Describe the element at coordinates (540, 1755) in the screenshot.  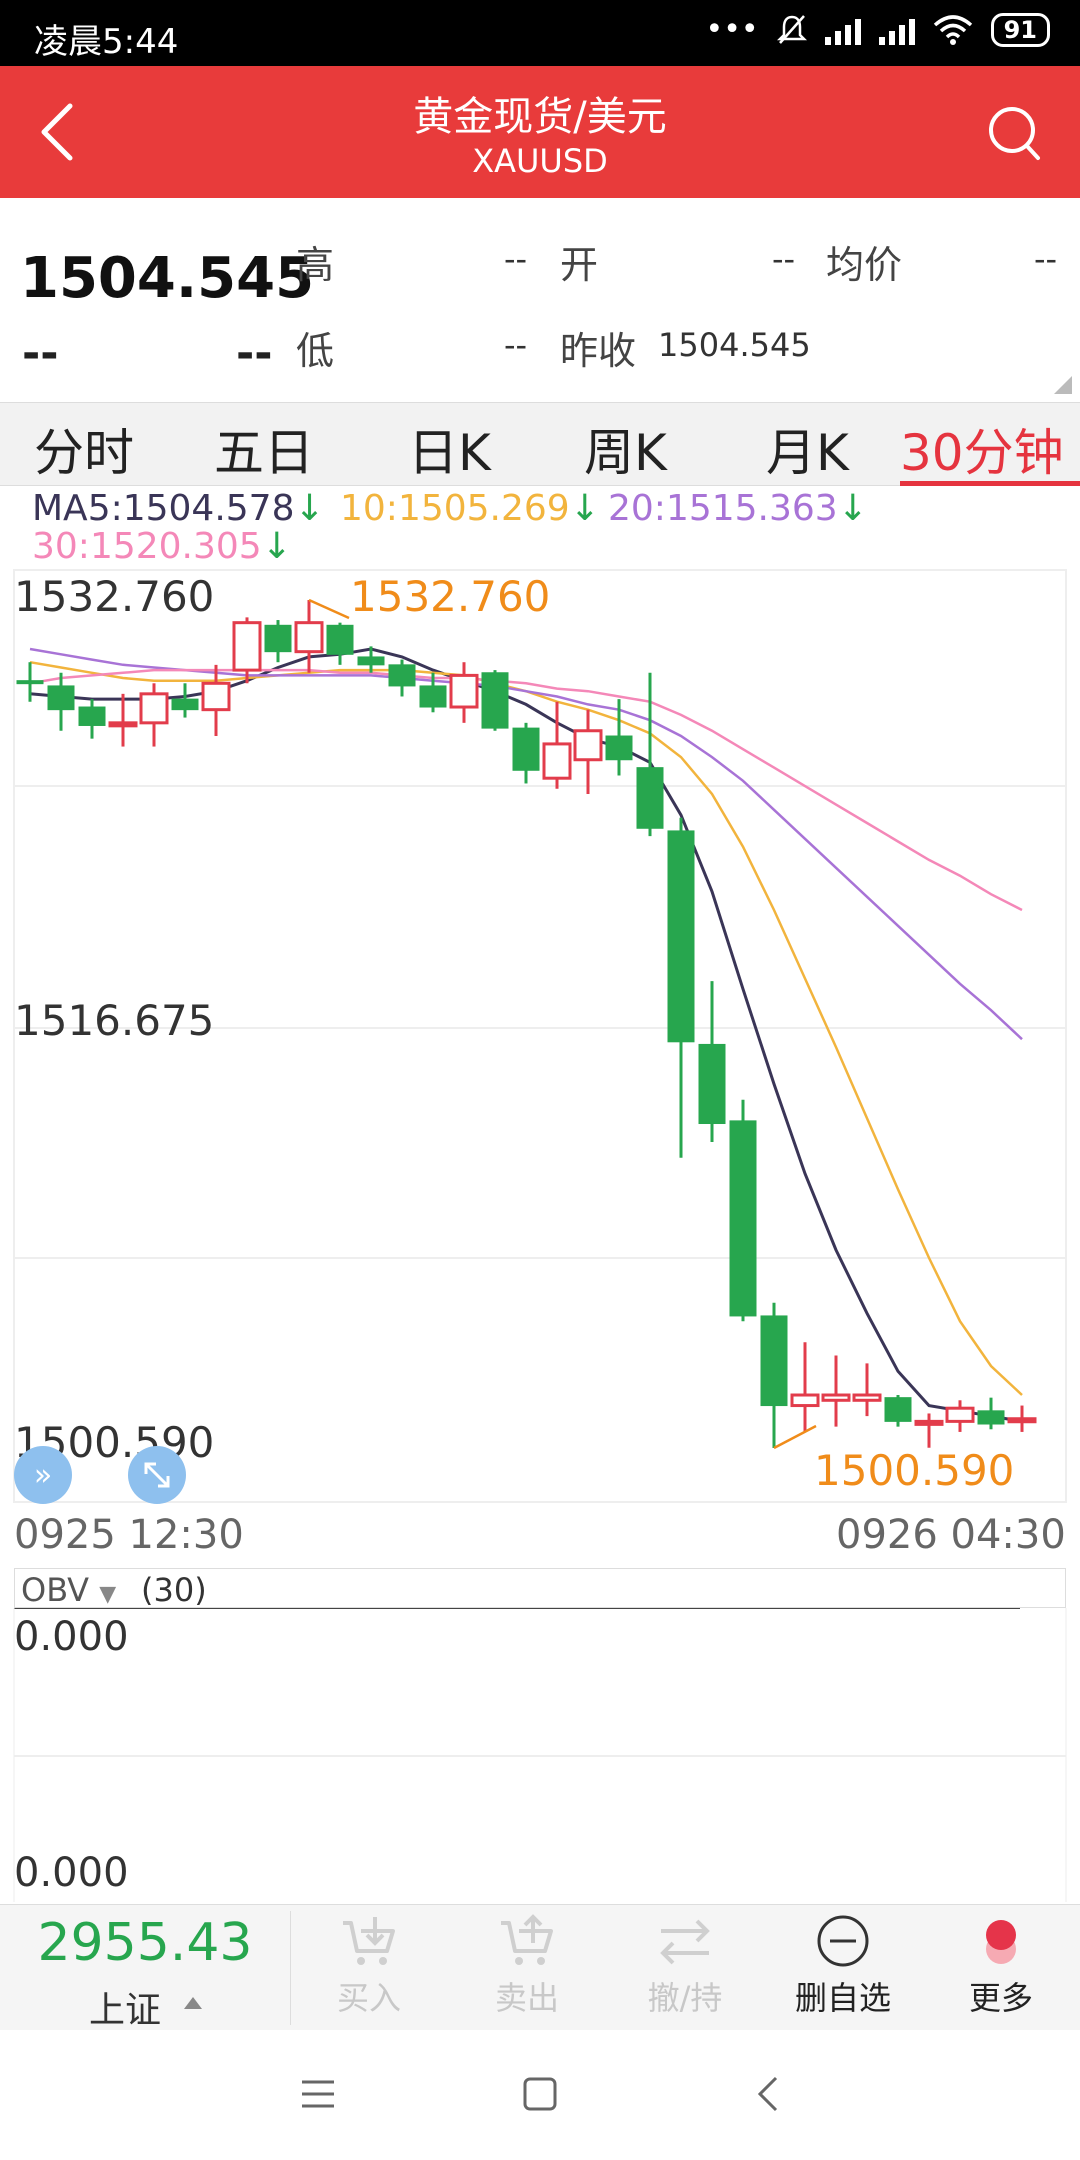
I see `obv-chart` at that location.